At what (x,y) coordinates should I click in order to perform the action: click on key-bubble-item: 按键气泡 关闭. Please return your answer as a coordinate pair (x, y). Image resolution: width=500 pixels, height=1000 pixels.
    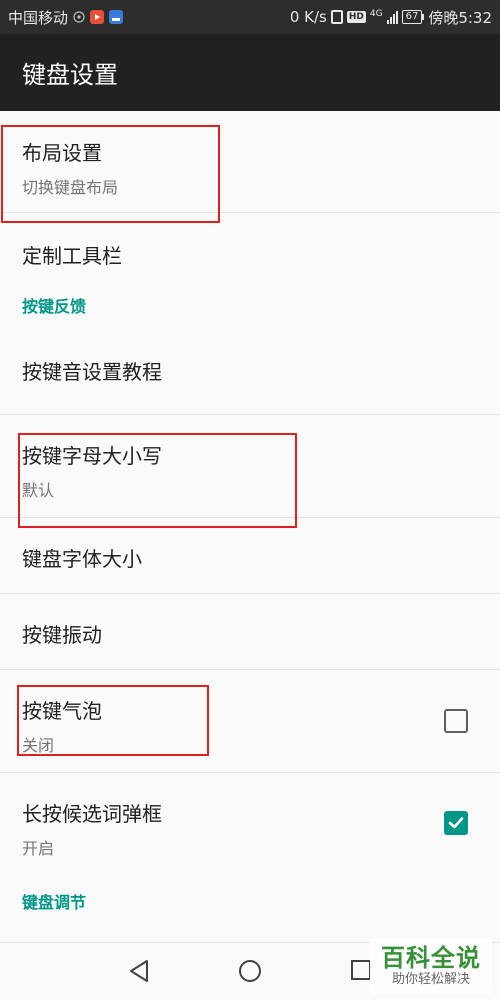
    Looking at the image, I should click on (250, 721).